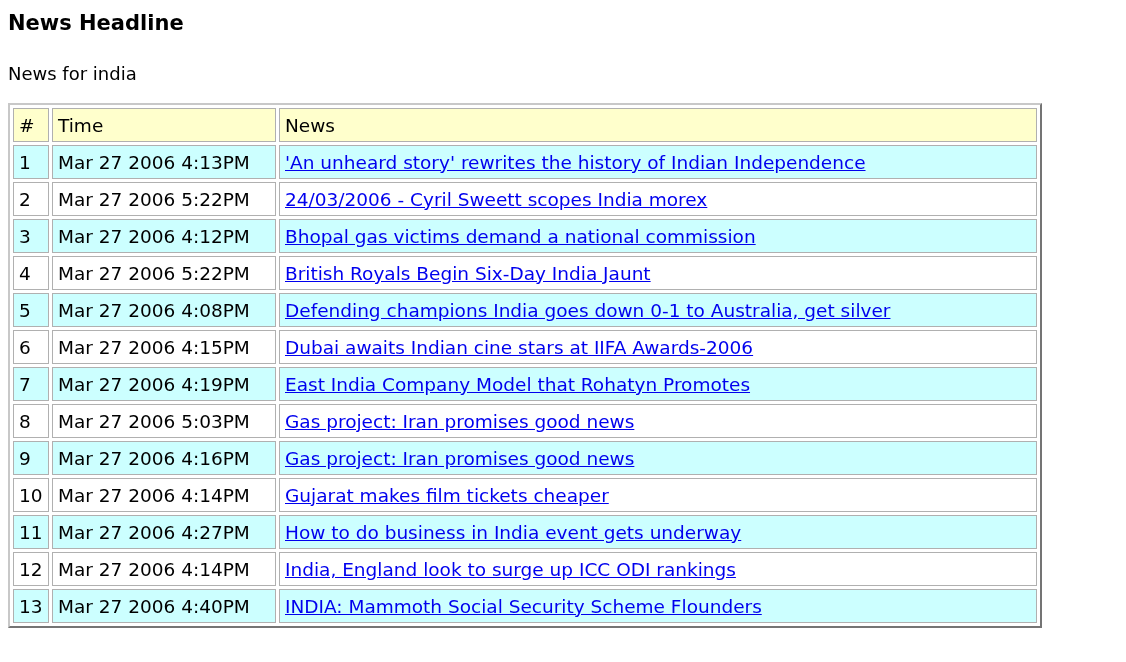 The image size is (1126, 662). What do you see at coordinates (468, 273) in the screenshot?
I see `news-link: British Royals Begin Six-Day India Jaunt` at bounding box center [468, 273].